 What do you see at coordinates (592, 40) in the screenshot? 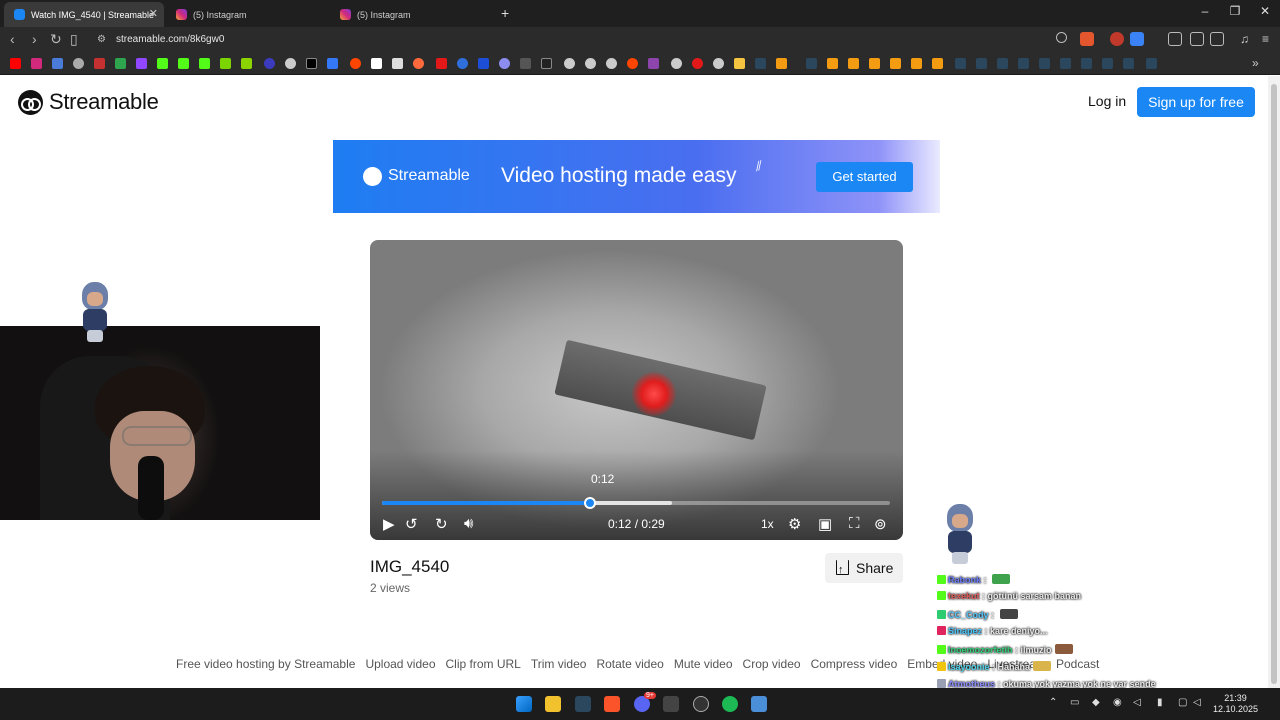
I see `address-bar: ⚙ streamable.com/8k6gw0` at bounding box center [592, 40].